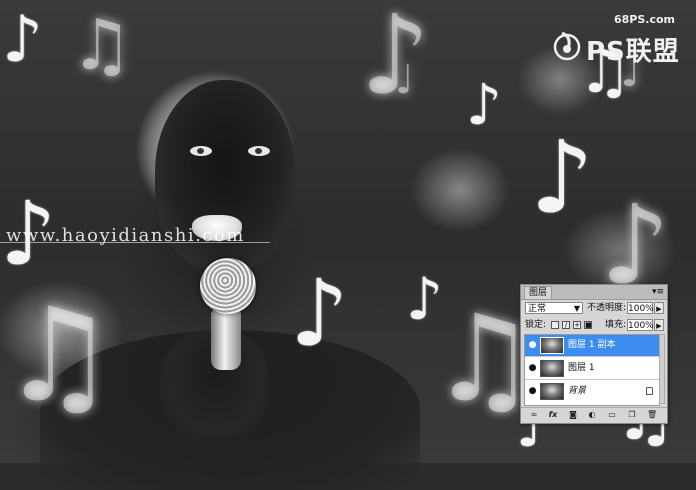  I want to click on trash-icon: 🗑, so click(652, 415).